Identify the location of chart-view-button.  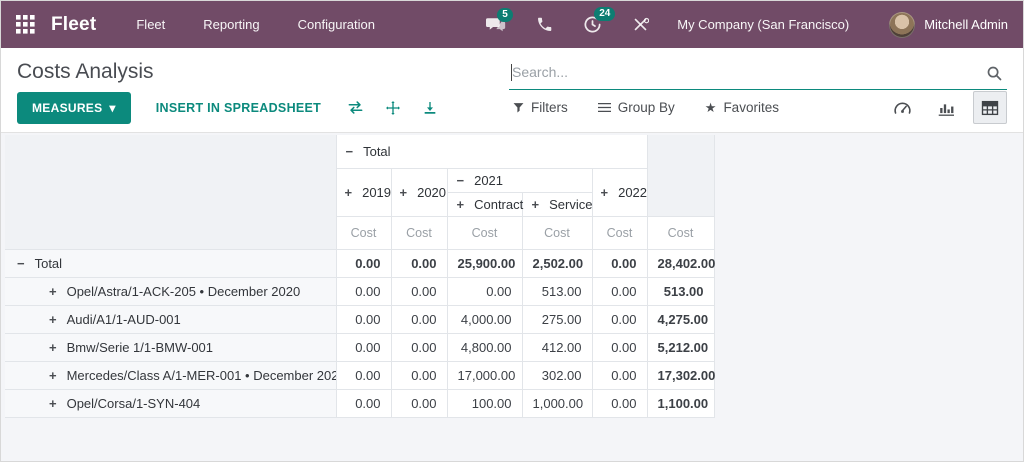
(946, 107).